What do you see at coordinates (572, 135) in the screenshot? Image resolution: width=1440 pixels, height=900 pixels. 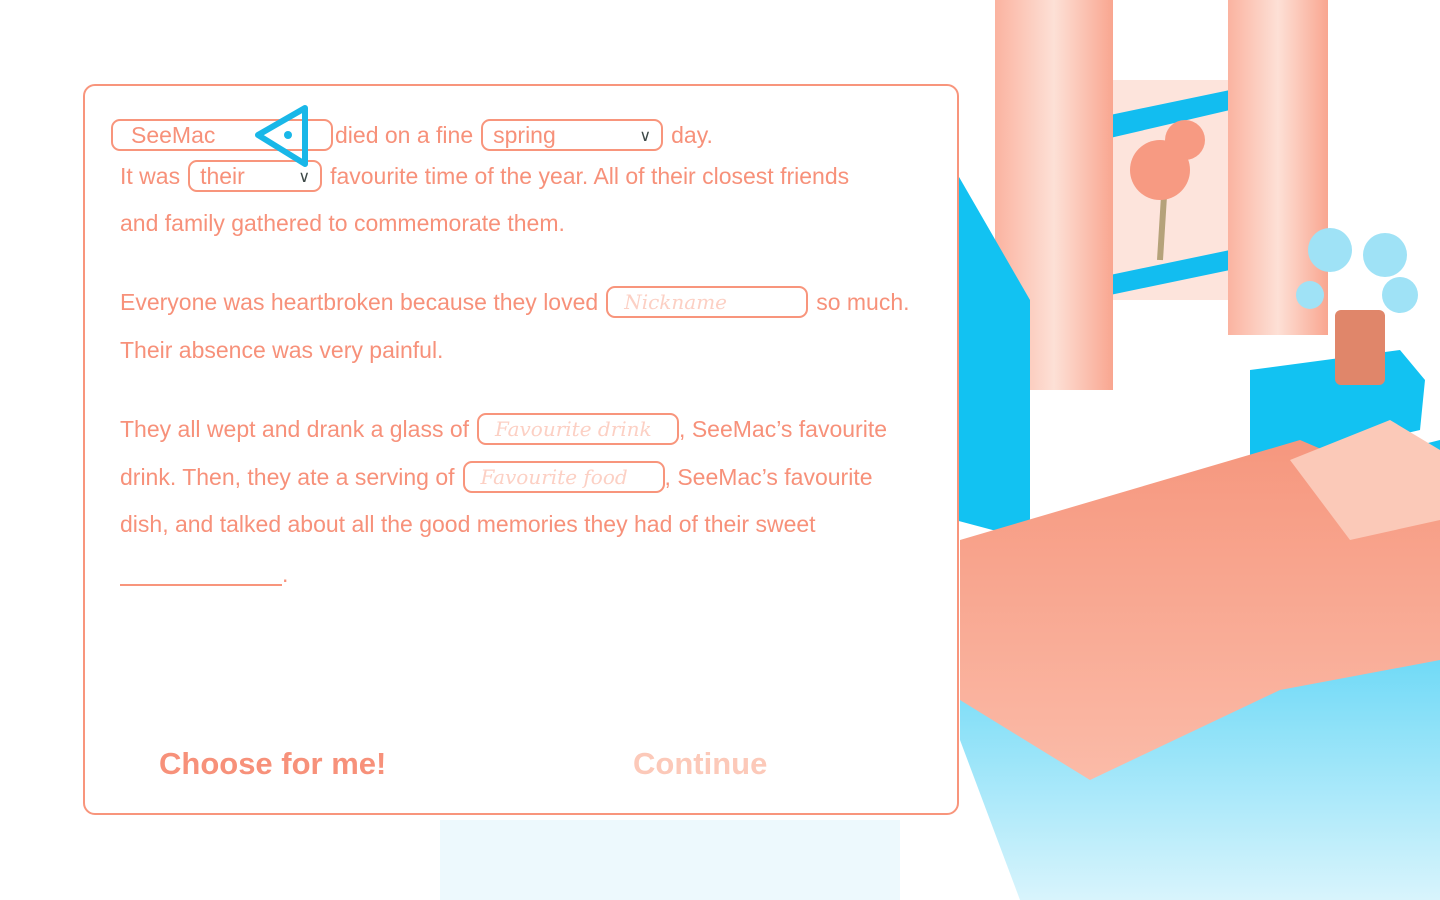 I see `season-dropdown: spring ∨` at bounding box center [572, 135].